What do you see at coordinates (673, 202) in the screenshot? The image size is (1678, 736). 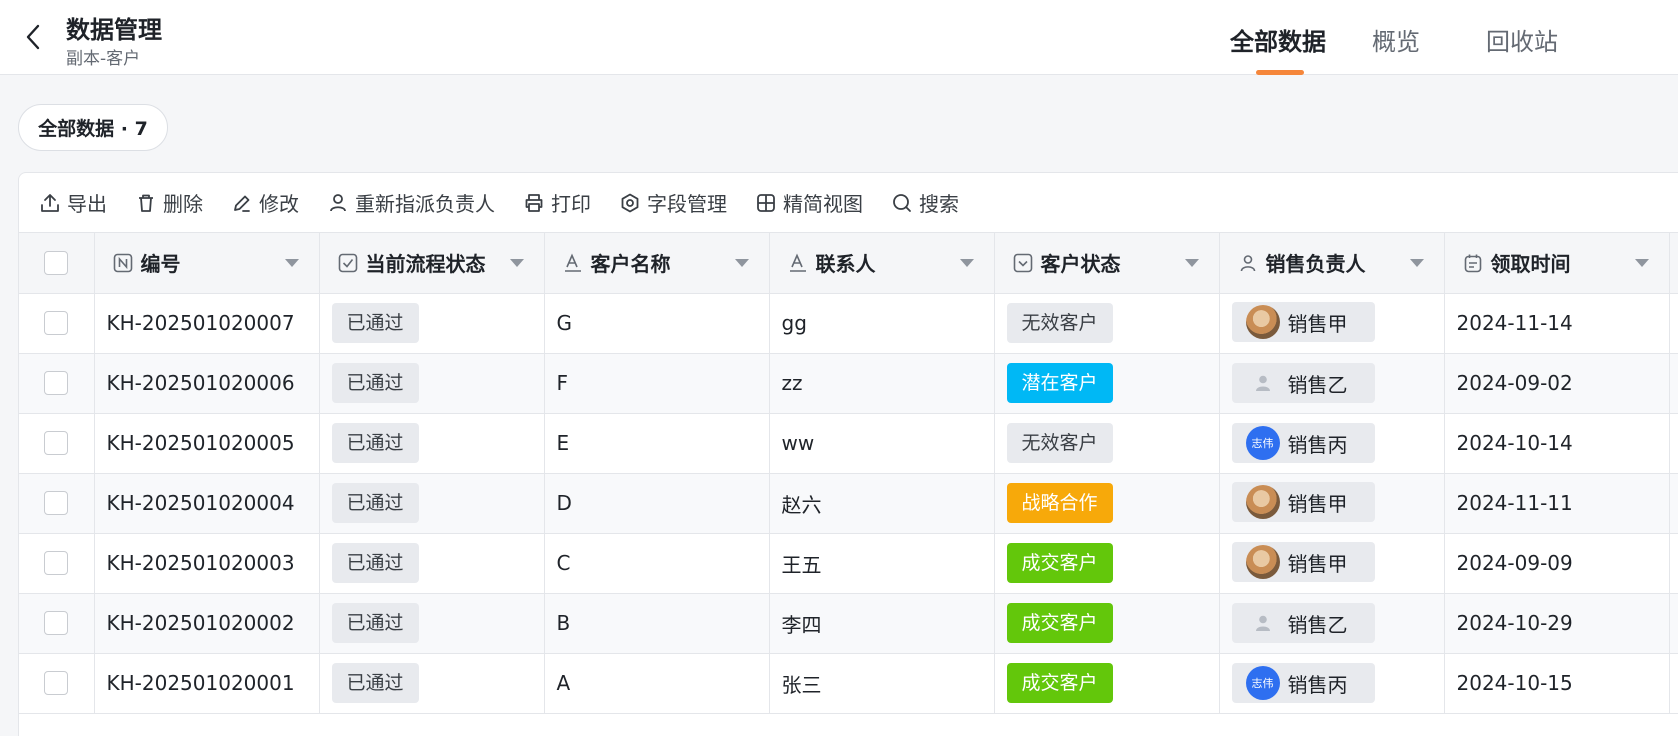 I see `field-management-button: 字段管理` at bounding box center [673, 202].